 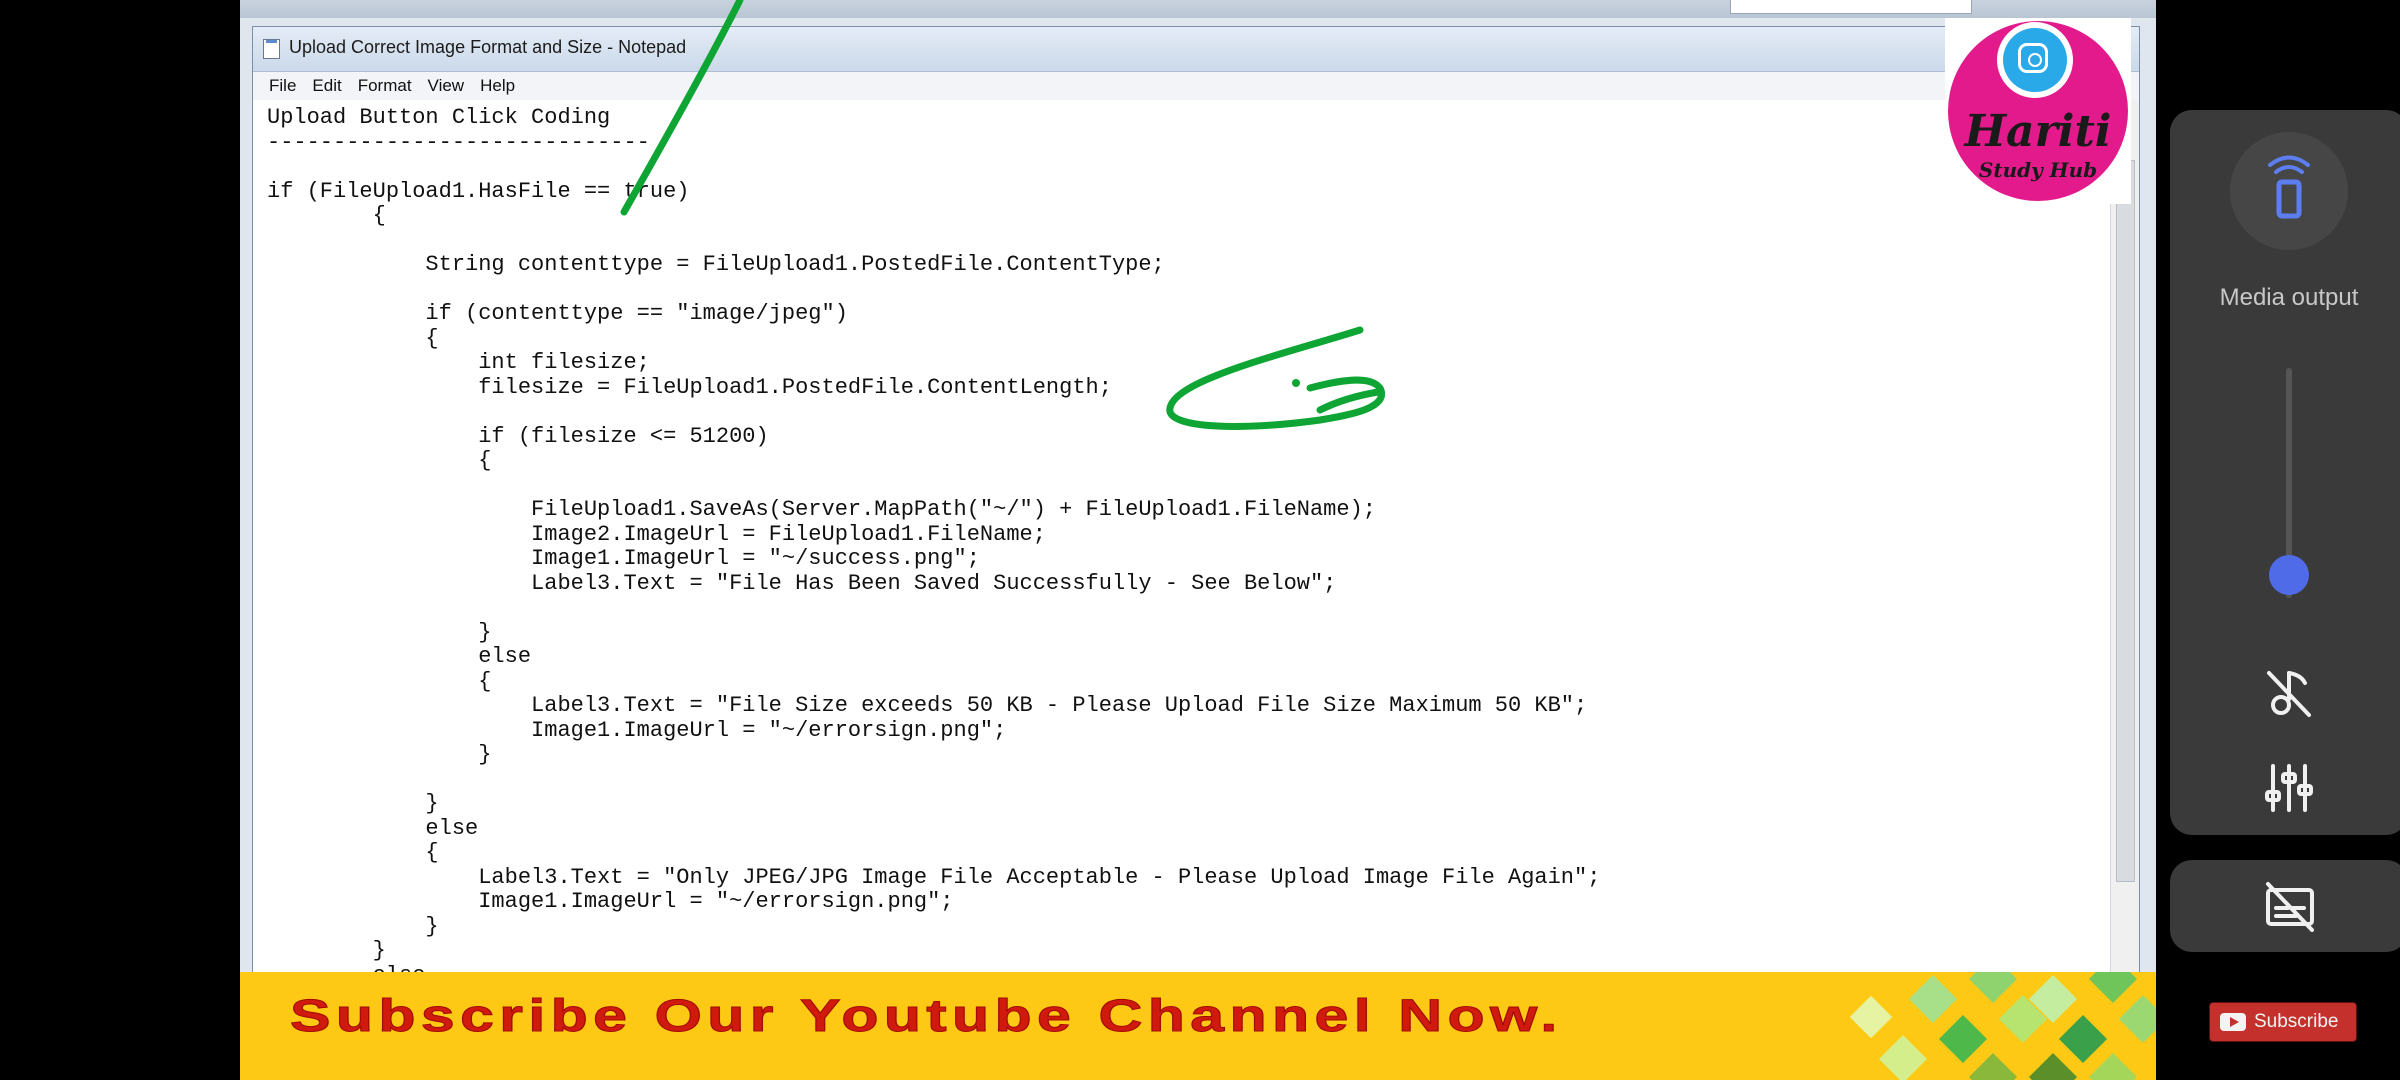 I want to click on youtube-icon, so click(x=2233, y=1022).